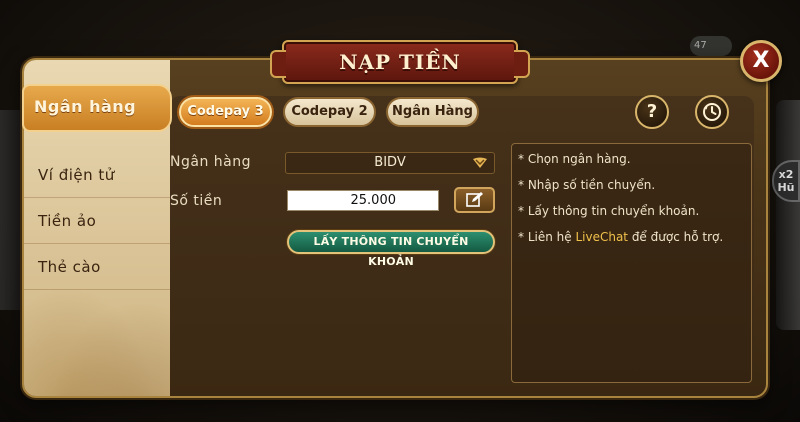  What do you see at coordinates (97, 175) in the screenshot?
I see `sidebar-item-ewallet: Ví điện tử` at bounding box center [97, 175].